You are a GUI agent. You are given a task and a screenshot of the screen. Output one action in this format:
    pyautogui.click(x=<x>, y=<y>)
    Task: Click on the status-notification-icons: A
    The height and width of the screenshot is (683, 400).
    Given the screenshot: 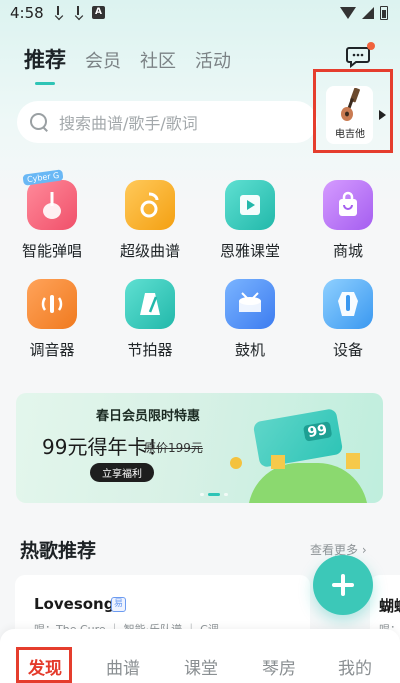 What is the action you would take?
    pyautogui.click(x=78, y=13)
    